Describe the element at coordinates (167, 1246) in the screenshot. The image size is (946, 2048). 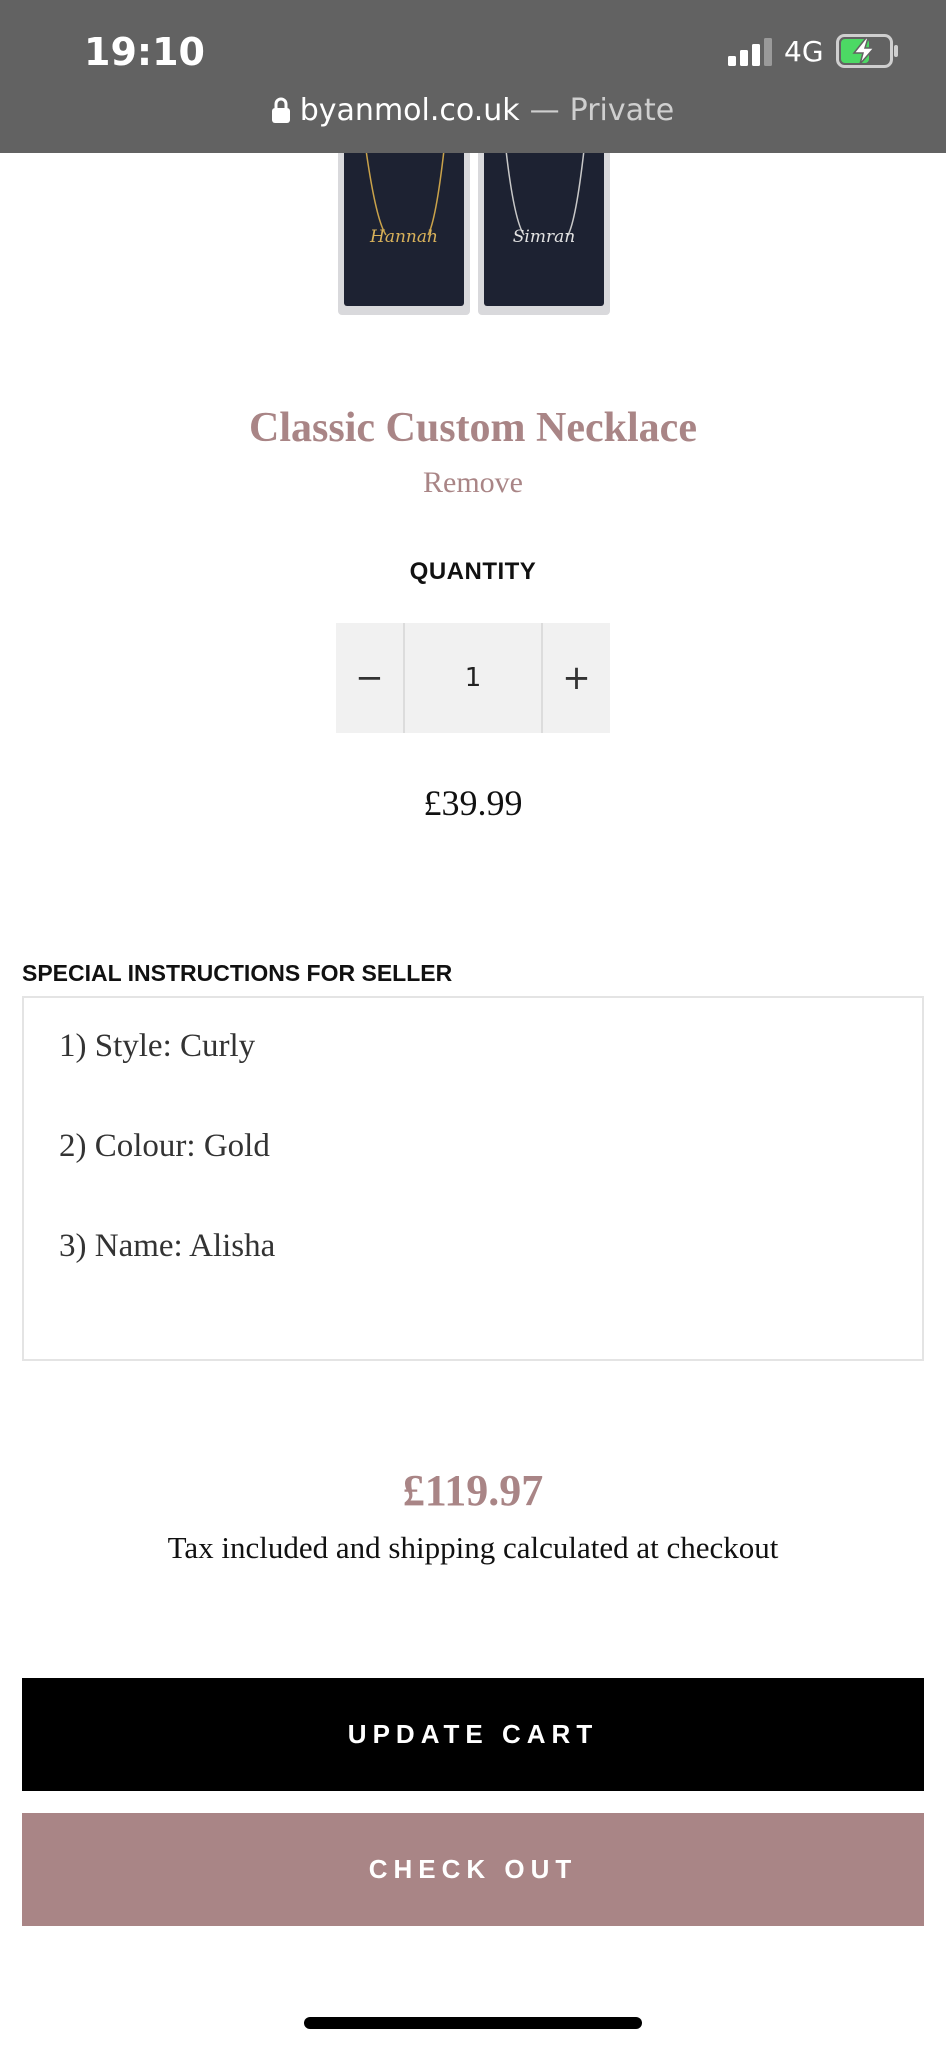
I see `instruction-line: 3) Name: Alisha` at that location.